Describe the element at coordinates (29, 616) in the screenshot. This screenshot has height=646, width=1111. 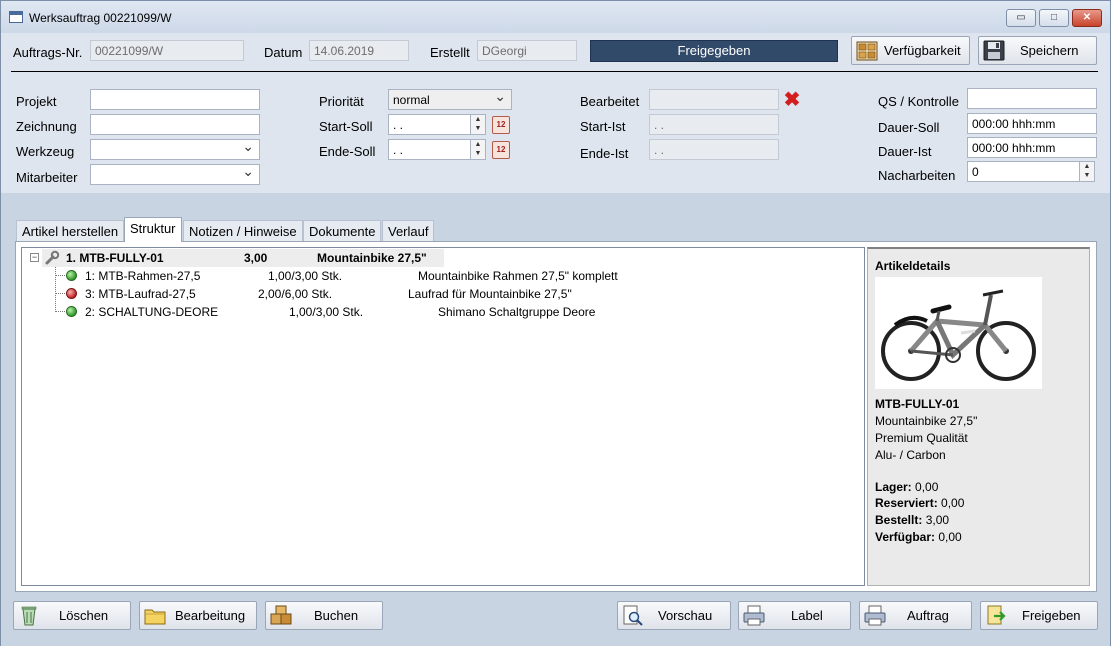
I see `trash-icon` at that location.